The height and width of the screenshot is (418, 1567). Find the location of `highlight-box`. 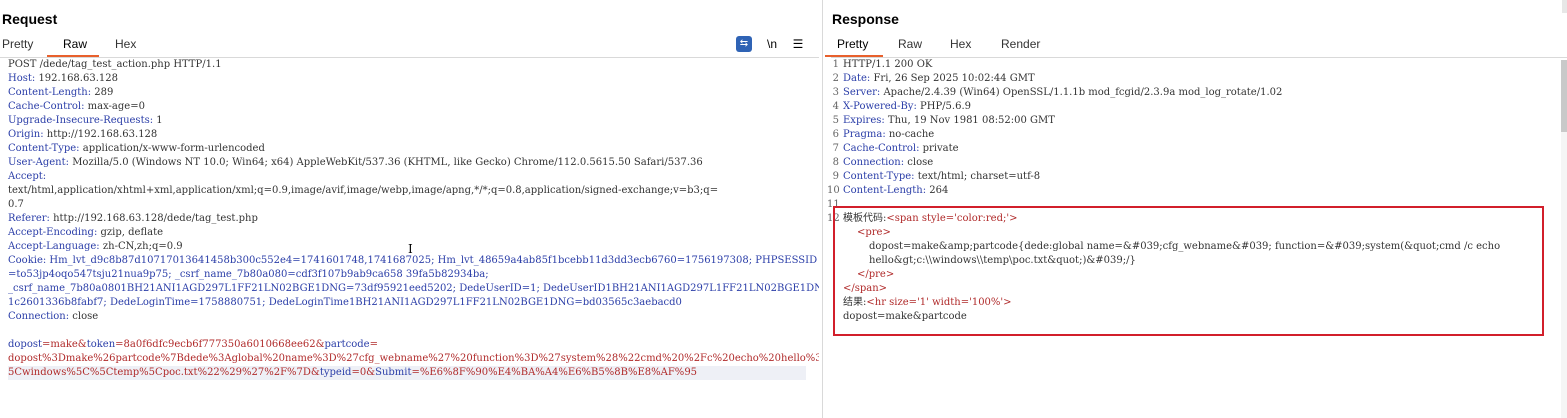

highlight-box is located at coordinates (1188, 271).